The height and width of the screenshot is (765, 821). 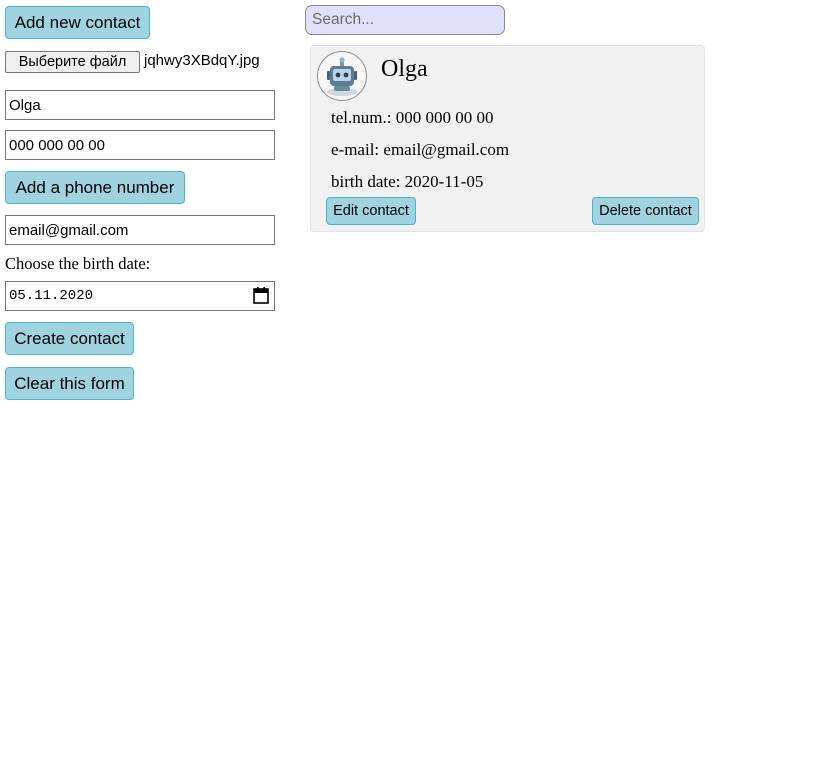 I want to click on email-input, so click(x=140, y=230).